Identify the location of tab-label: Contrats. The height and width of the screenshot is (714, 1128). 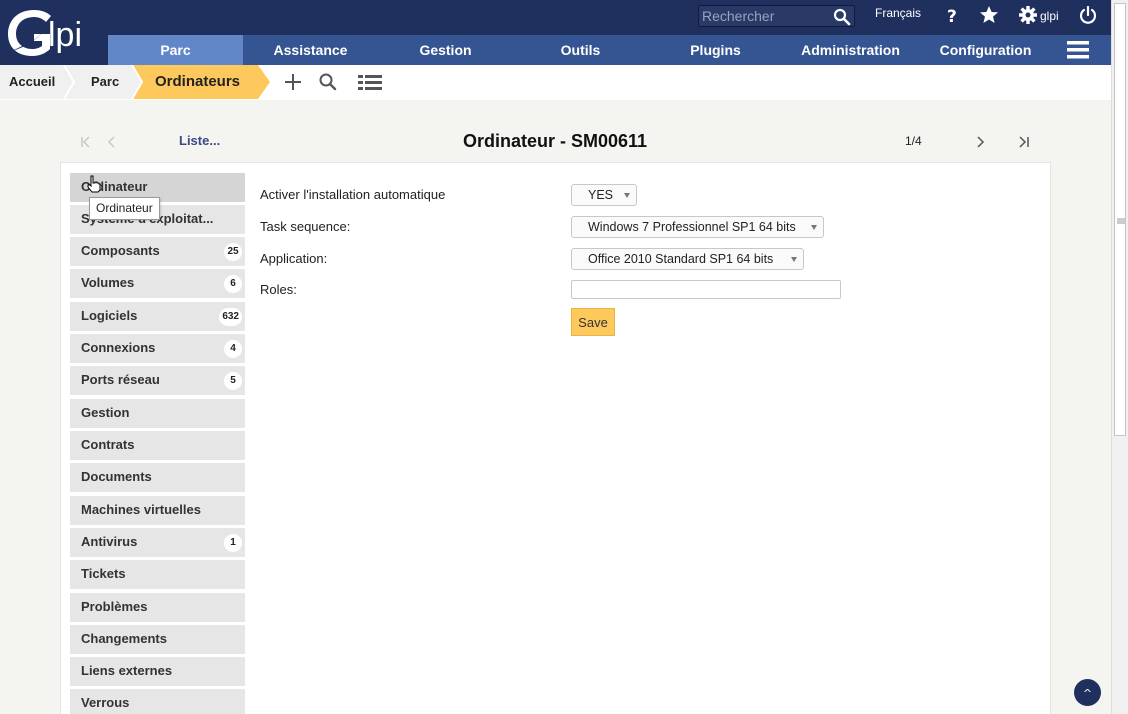
(108, 444).